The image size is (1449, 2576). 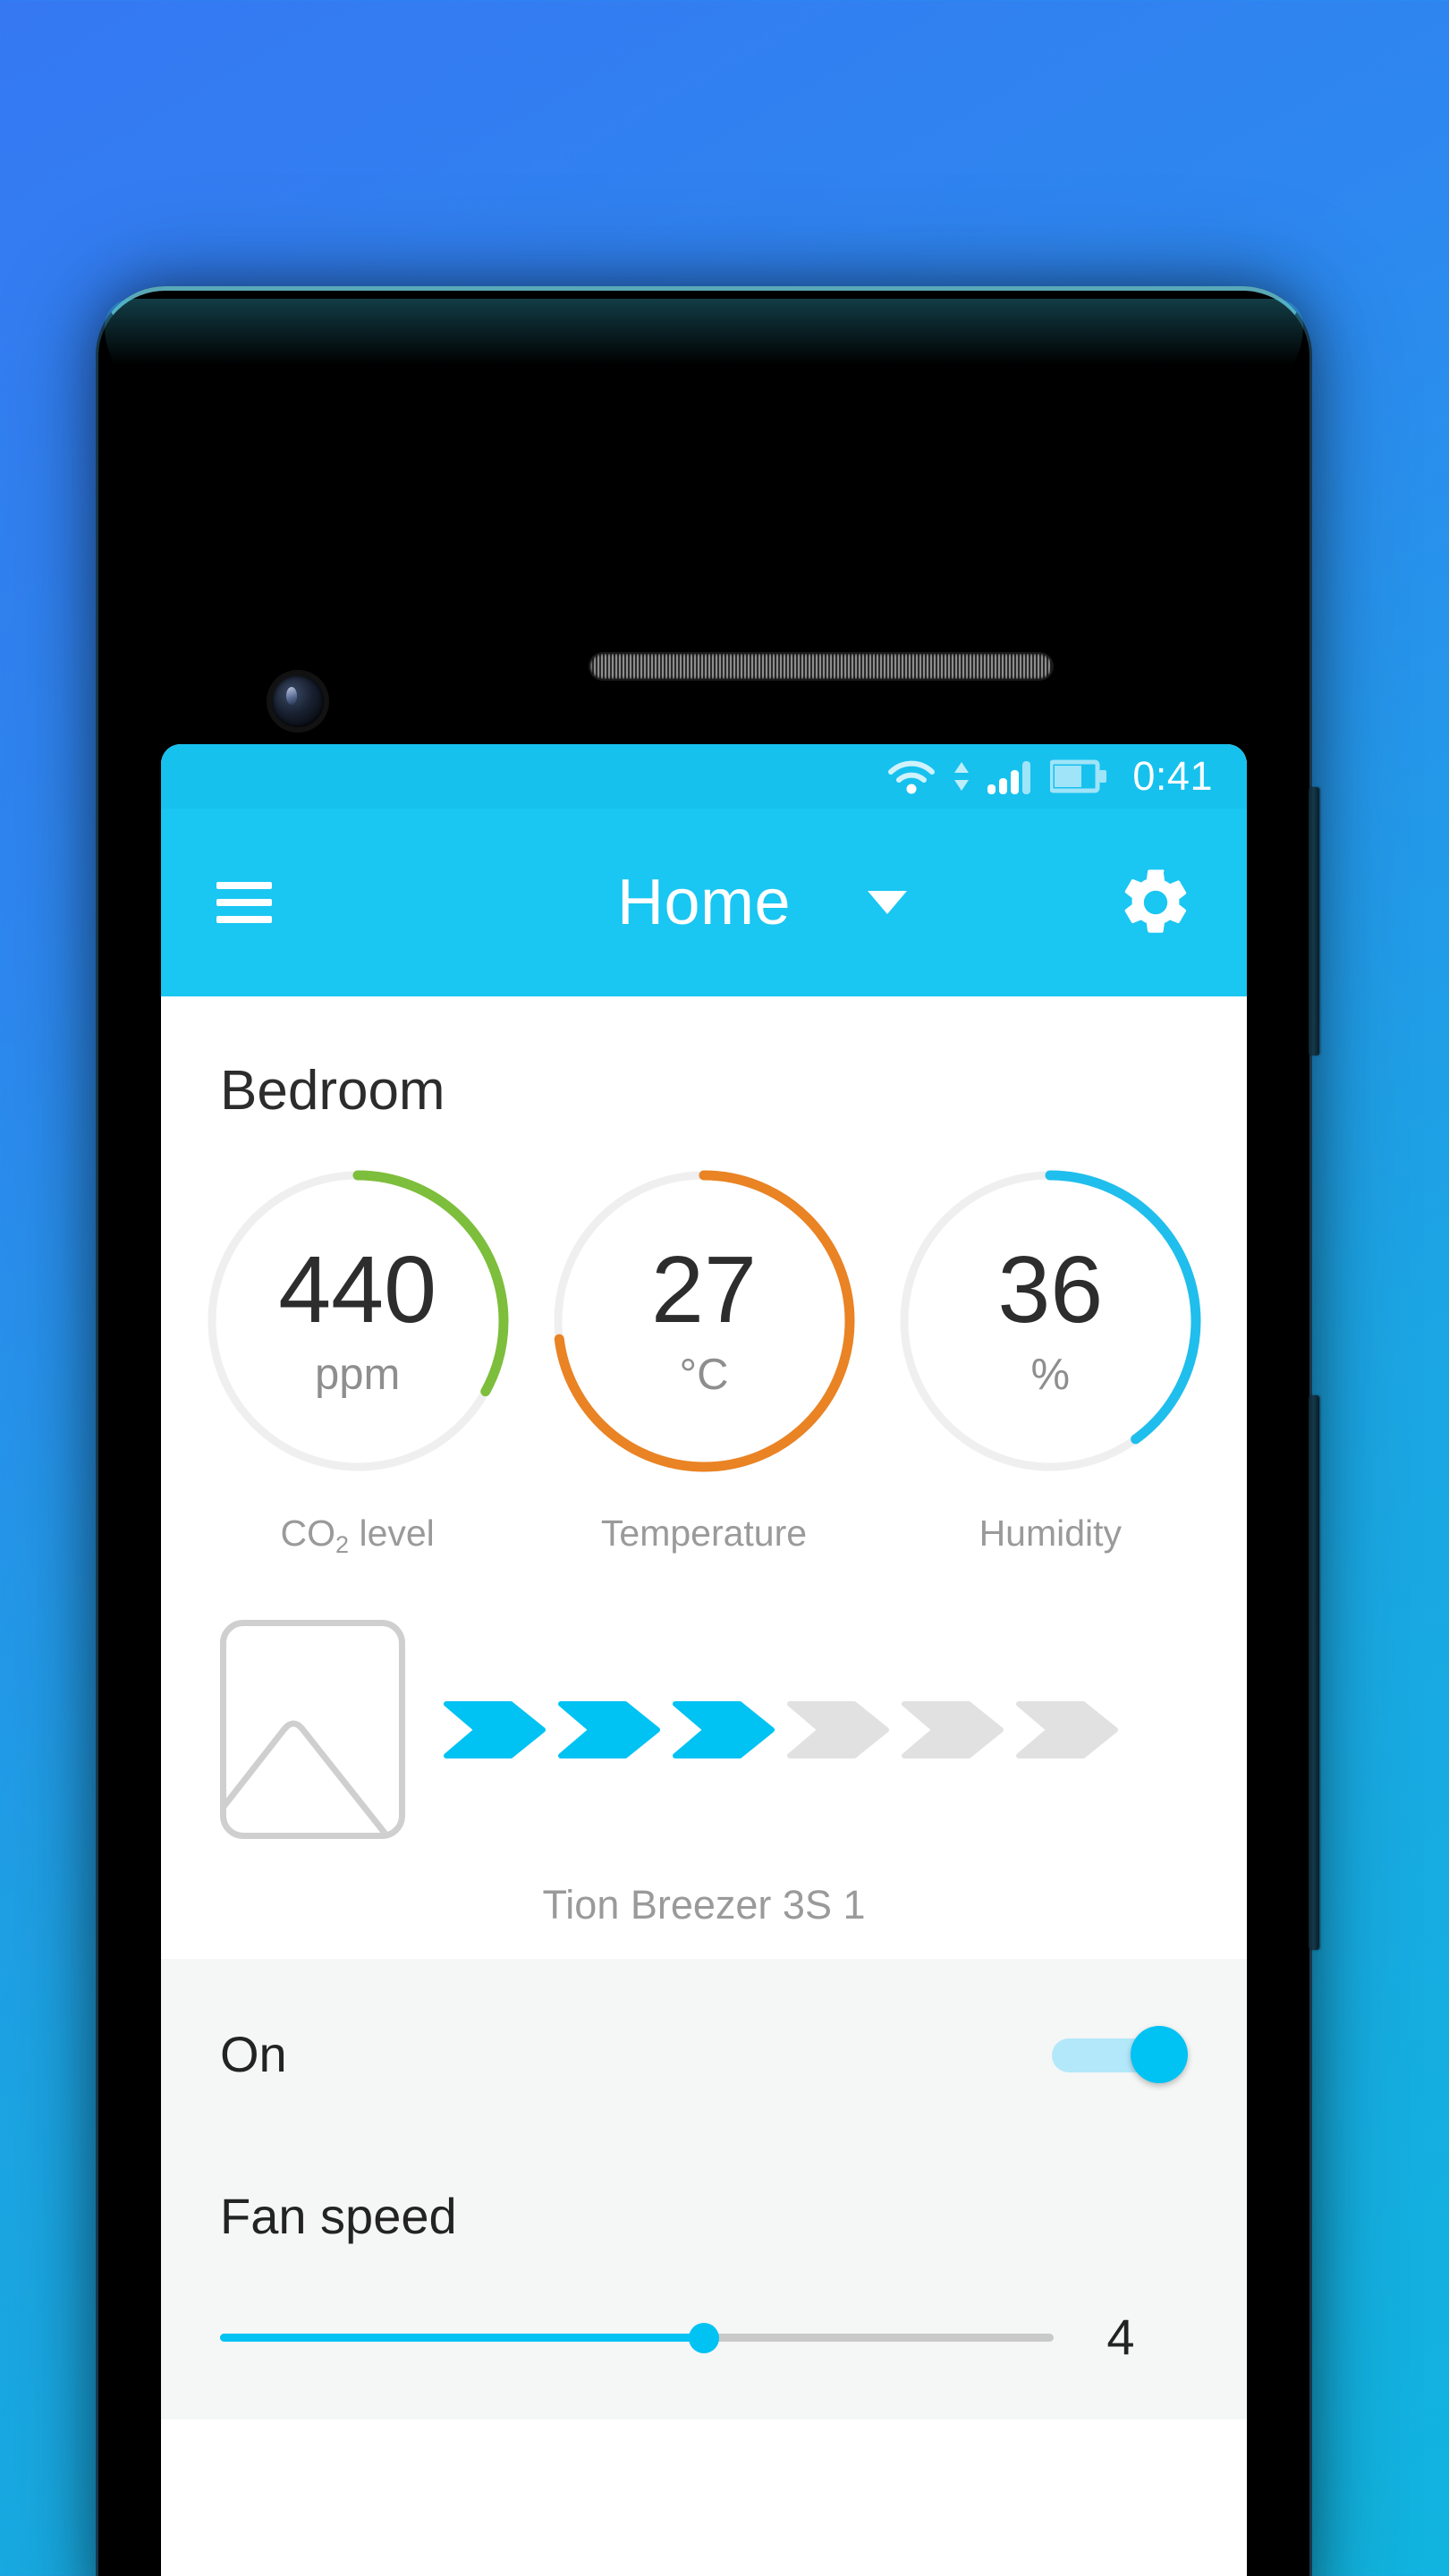 What do you see at coordinates (887, 902) in the screenshot?
I see `chevron-down-icon` at bounding box center [887, 902].